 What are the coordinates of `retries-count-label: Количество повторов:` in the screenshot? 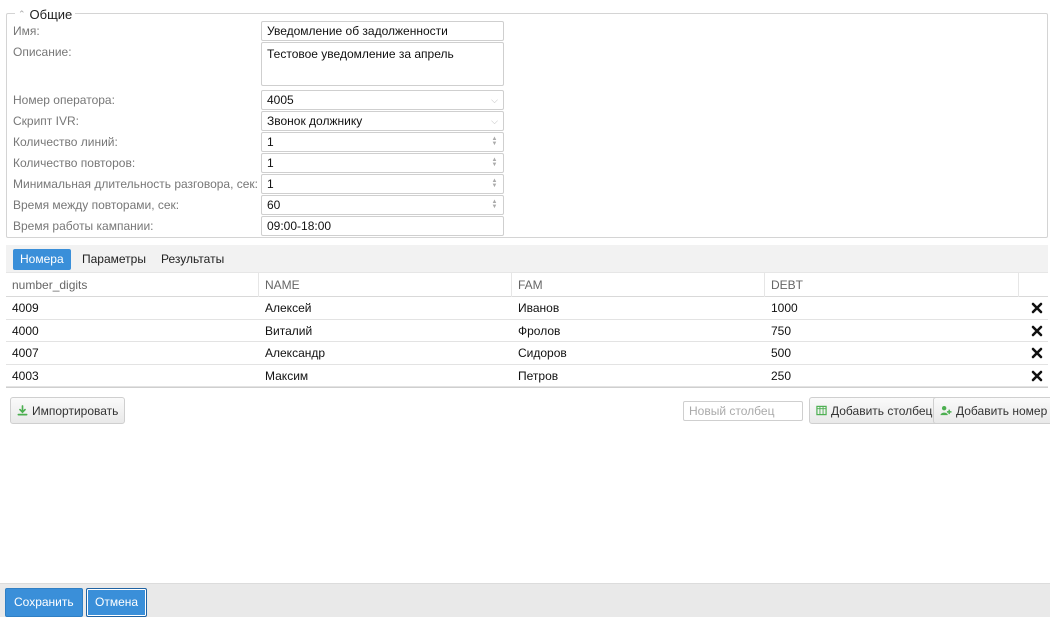 It's located at (74, 163).